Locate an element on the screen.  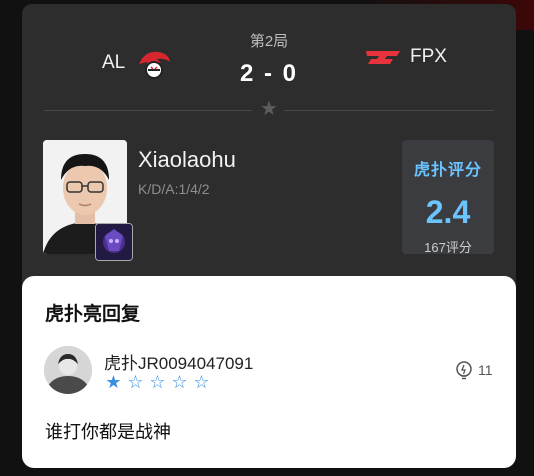
team-right-name: FPX is located at coordinates (428, 56).